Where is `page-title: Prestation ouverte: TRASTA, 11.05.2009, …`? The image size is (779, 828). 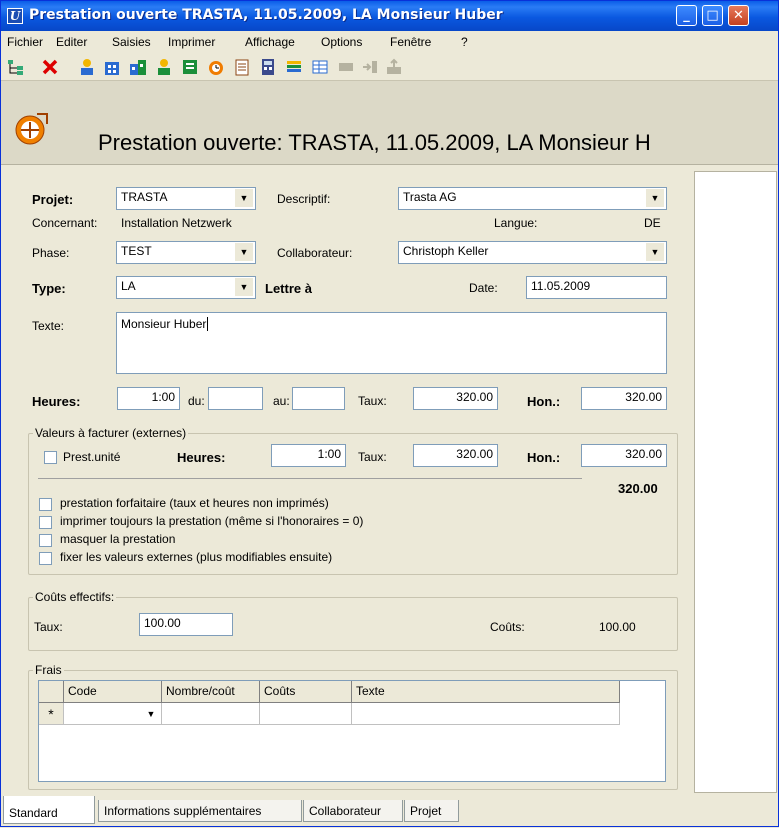
page-title: Prestation ouverte: TRASTA, 11.05.2009, … is located at coordinates (374, 142).